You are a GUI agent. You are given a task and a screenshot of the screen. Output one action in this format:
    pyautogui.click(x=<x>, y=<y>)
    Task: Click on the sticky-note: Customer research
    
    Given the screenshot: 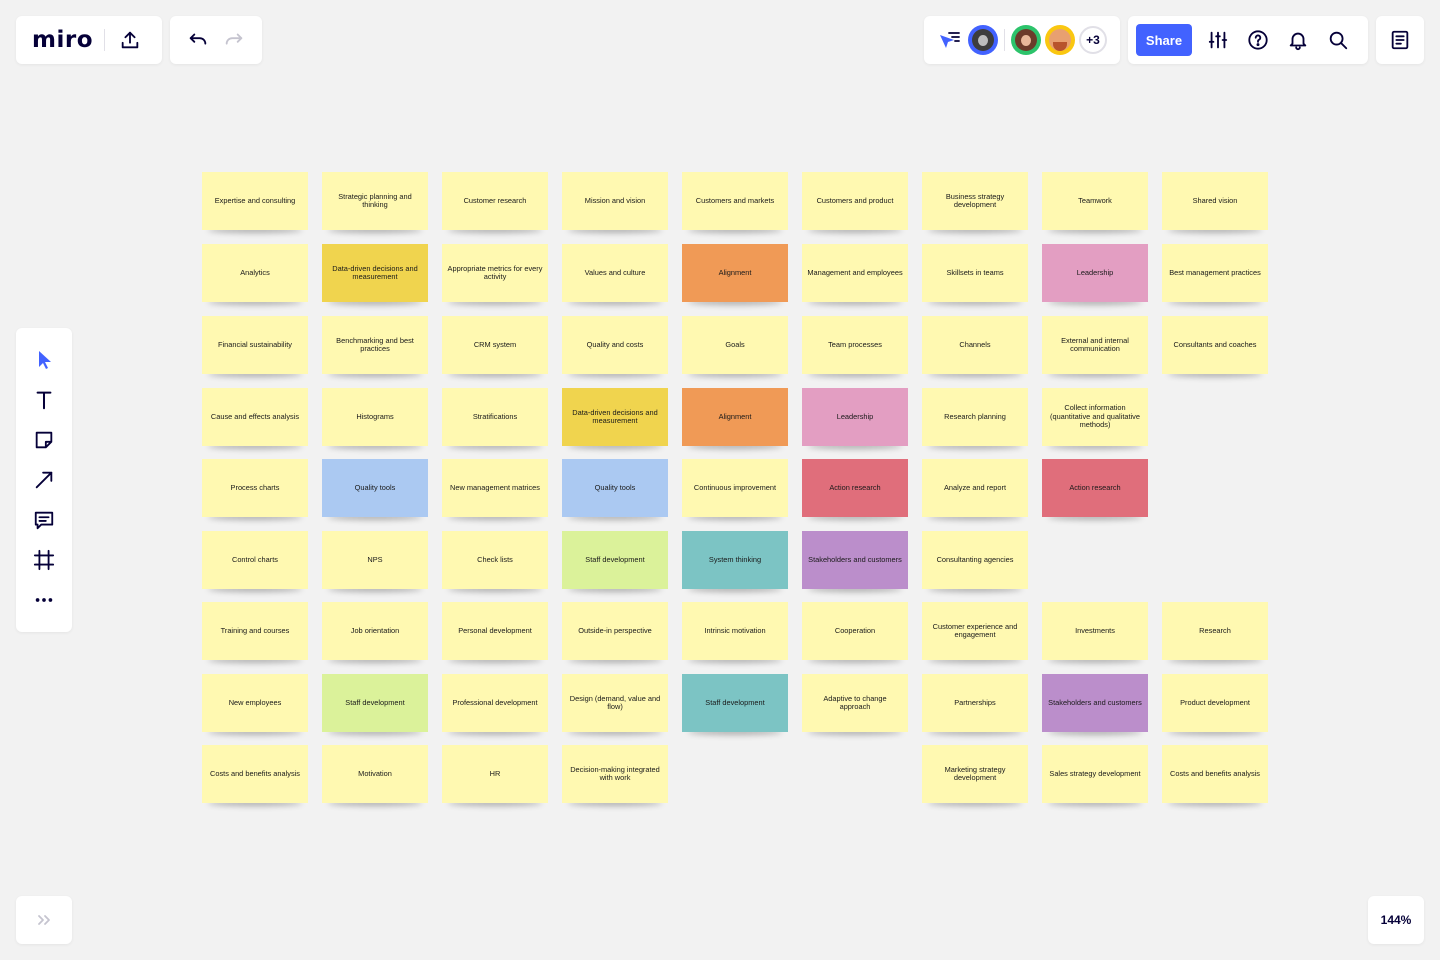 What is the action you would take?
    pyautogui.click(x=495, y=201)
    